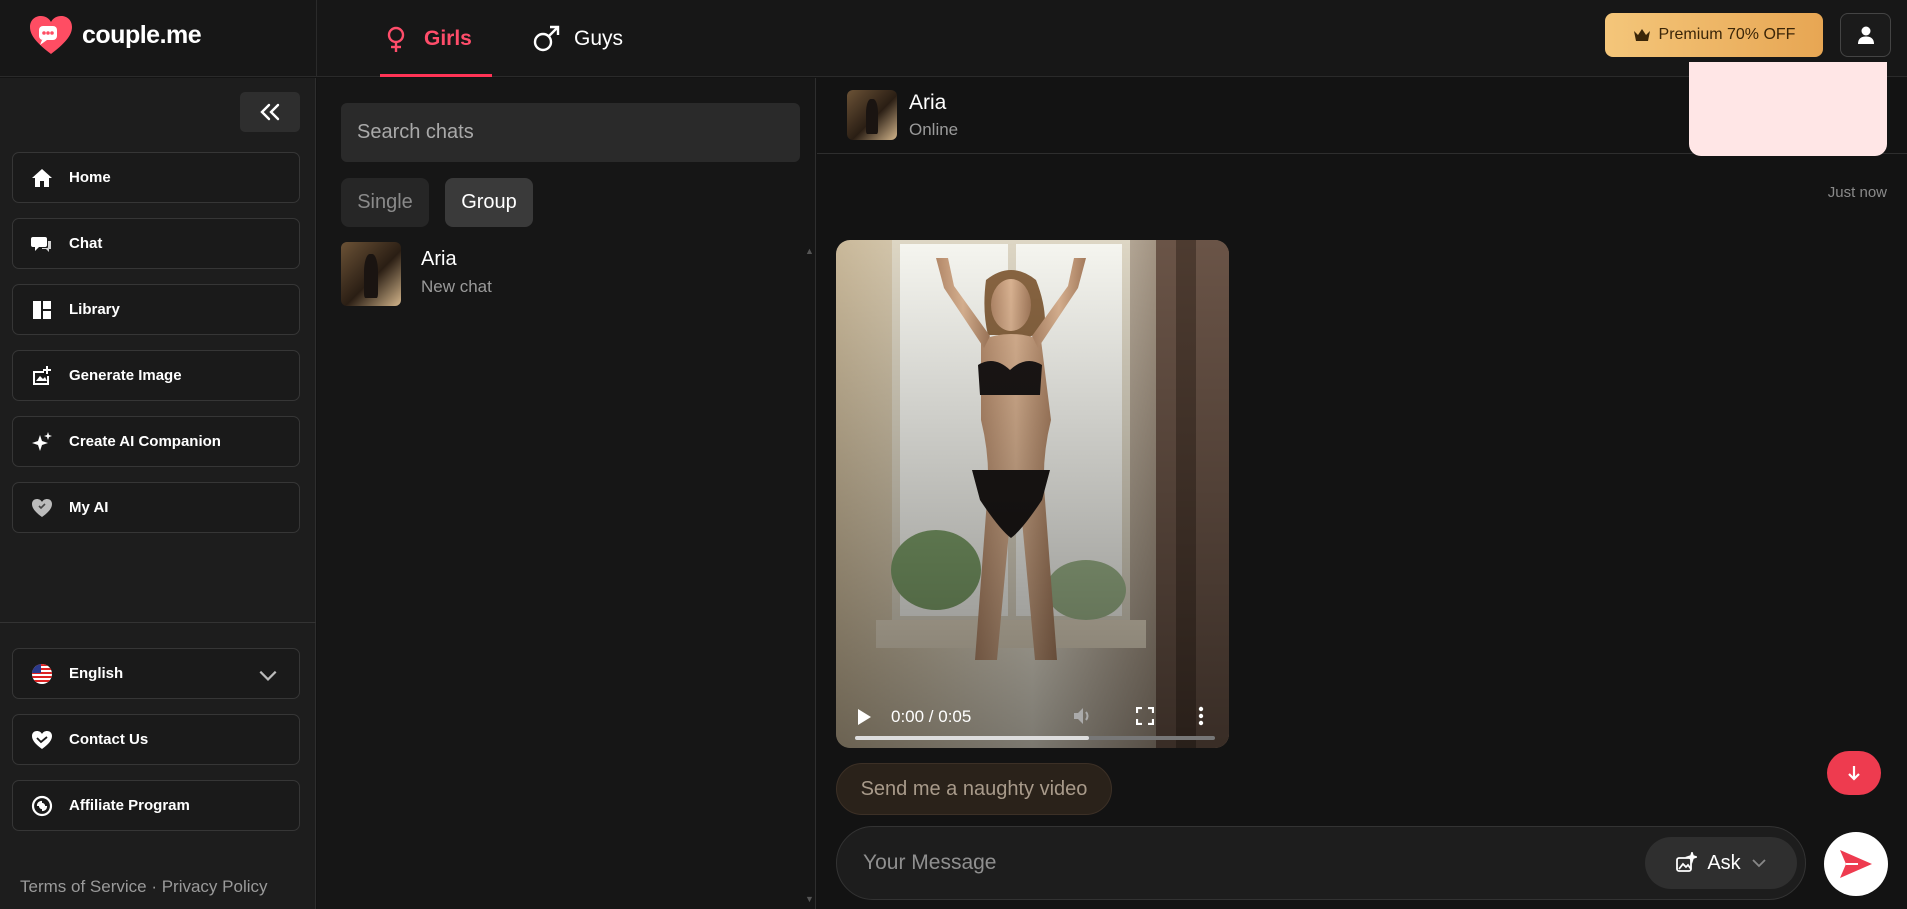 This screenshot has width=1907, height=909. I want to click on sidebar-item-label: Generate Image, so click(125, 375).